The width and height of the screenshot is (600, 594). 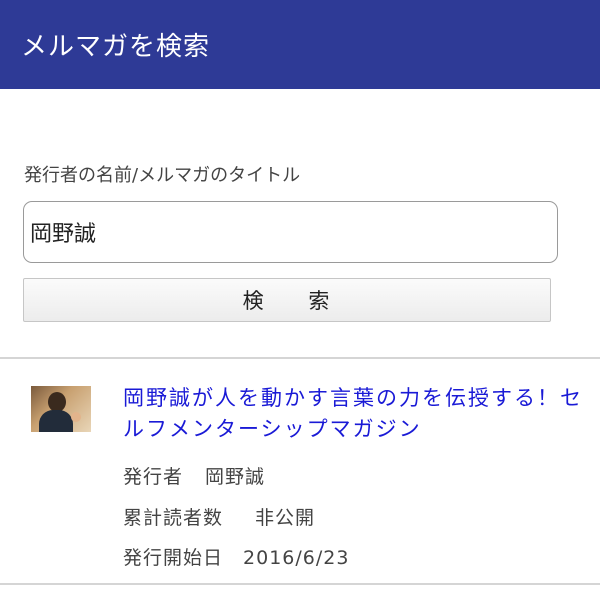 What do you see at coordinates (194, 475) in the screenshot?
I see `publisher-row: 発行者 岡野誠` at bounding box center [194, 475].